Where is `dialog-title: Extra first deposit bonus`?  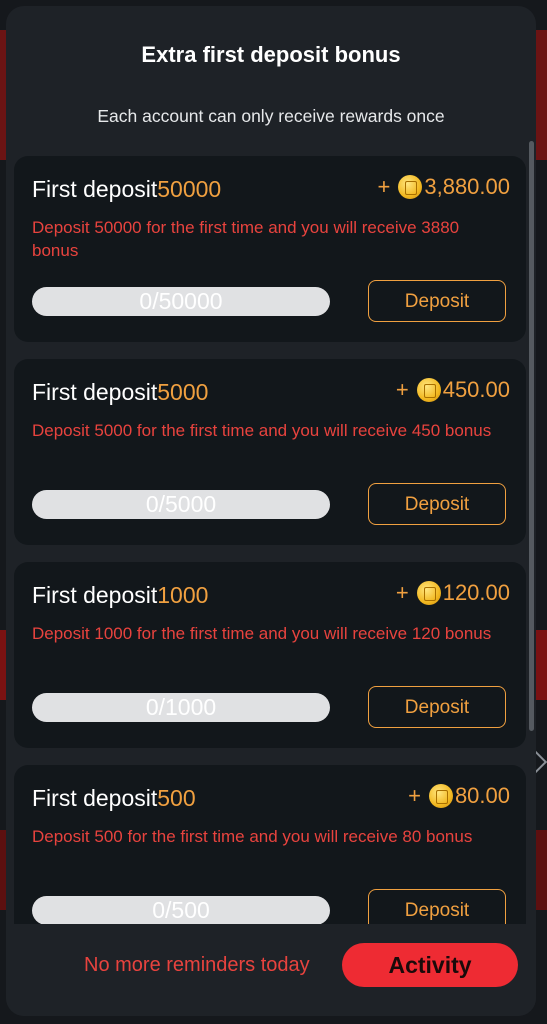 dialog-title: Extra first deposit bonus is located at coordinates (271, 54).